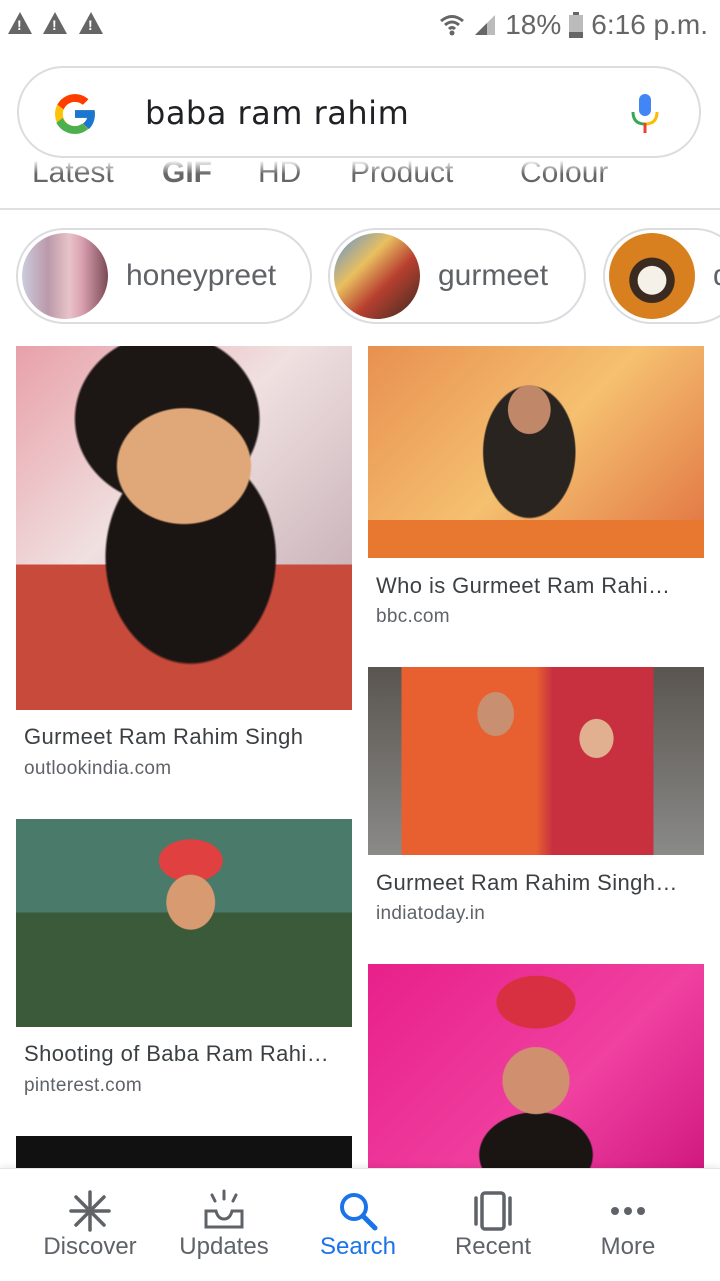 This screenshot has height=1281, width=720. I want to click on microphone-icon, so click(645, 114).